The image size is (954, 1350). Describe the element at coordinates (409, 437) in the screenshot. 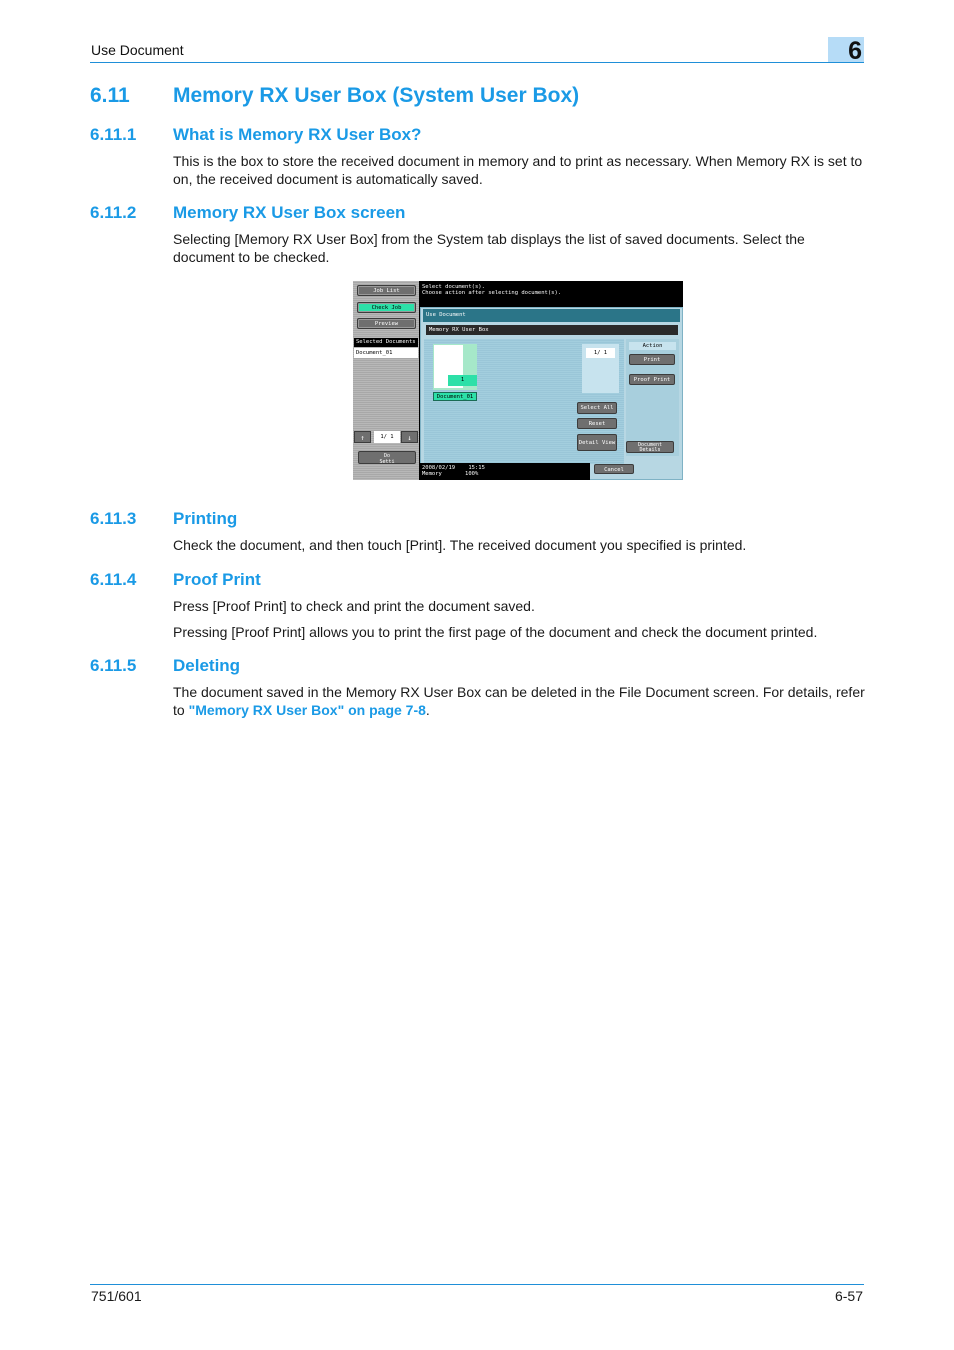

I see `arrow-down-icon: ↓` at that location.